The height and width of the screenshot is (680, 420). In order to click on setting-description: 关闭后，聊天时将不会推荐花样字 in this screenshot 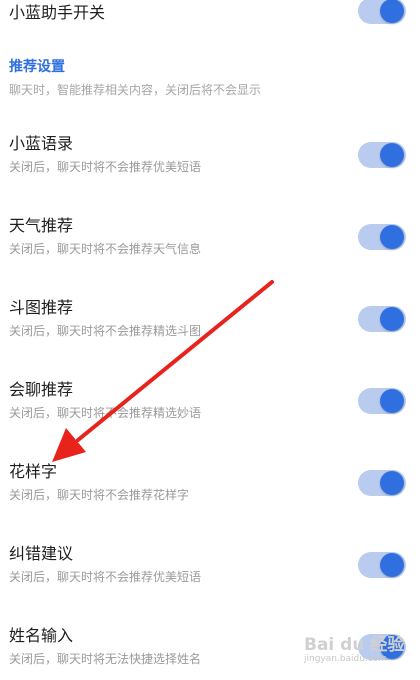, I will do `click(99, 495)`.